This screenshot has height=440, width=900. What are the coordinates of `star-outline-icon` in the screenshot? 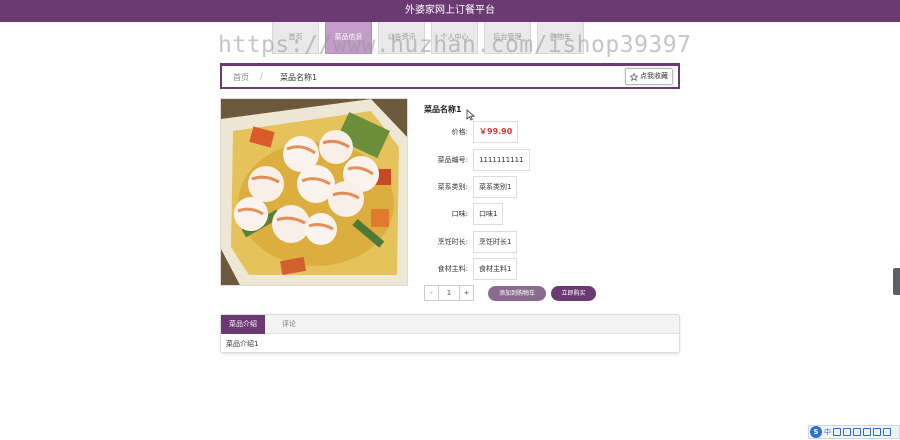 It's located at (634, 76).